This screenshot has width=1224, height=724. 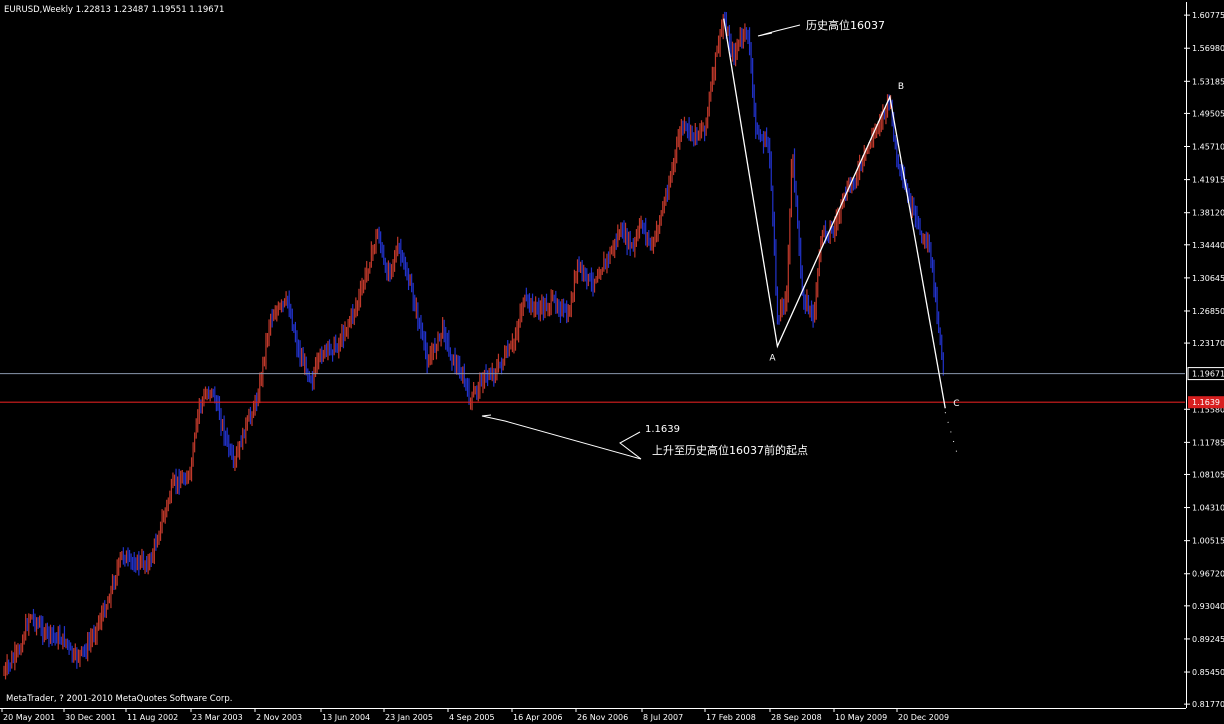 What do you see at coordinates (845, 25) in the screenshot?
I see `high-annotation-label: 历史高位16037` at bounding box center [845, 25].